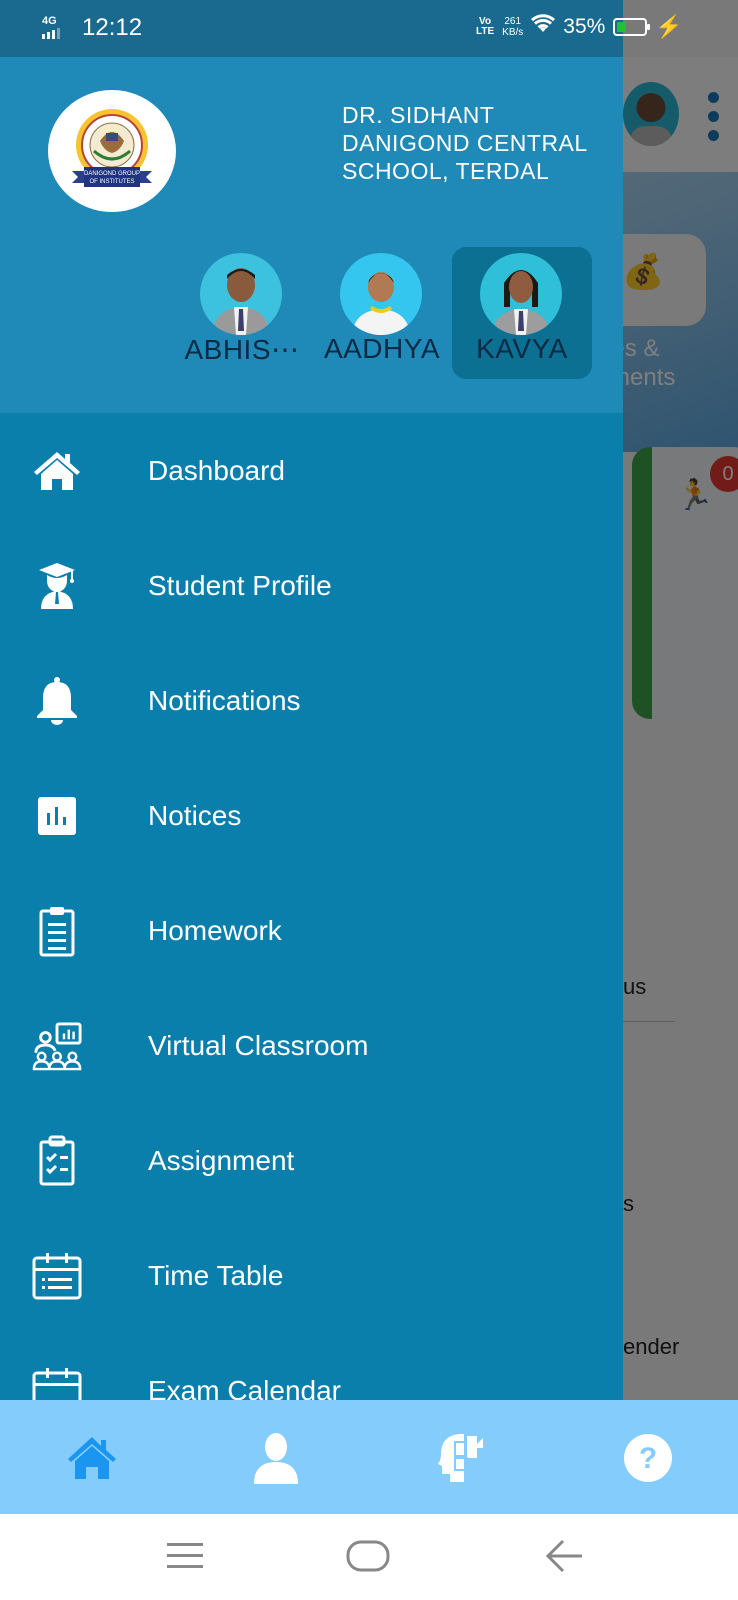 The height and width of the screenshot is (1600, 738). I want to click on back-button, so click(564, 1556).